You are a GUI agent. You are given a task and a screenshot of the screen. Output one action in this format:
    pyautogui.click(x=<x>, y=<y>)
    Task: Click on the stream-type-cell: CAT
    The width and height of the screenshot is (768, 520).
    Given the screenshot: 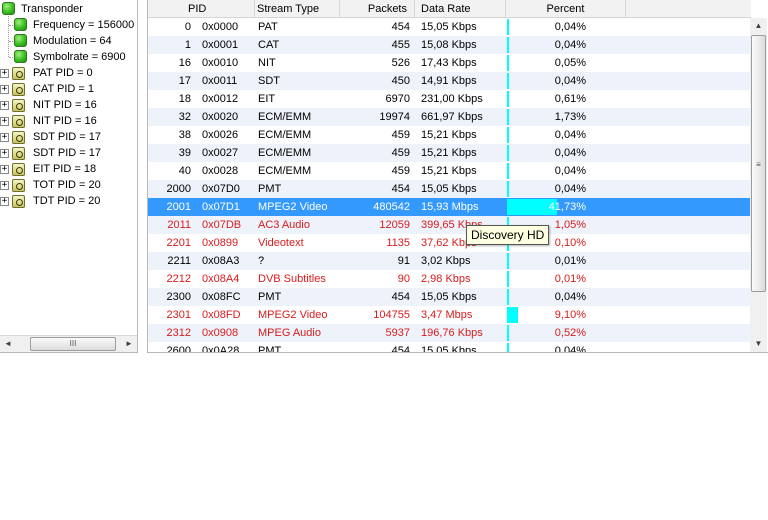 What is the action you would take?
    pyautogui.click(x=269, y=45)
    